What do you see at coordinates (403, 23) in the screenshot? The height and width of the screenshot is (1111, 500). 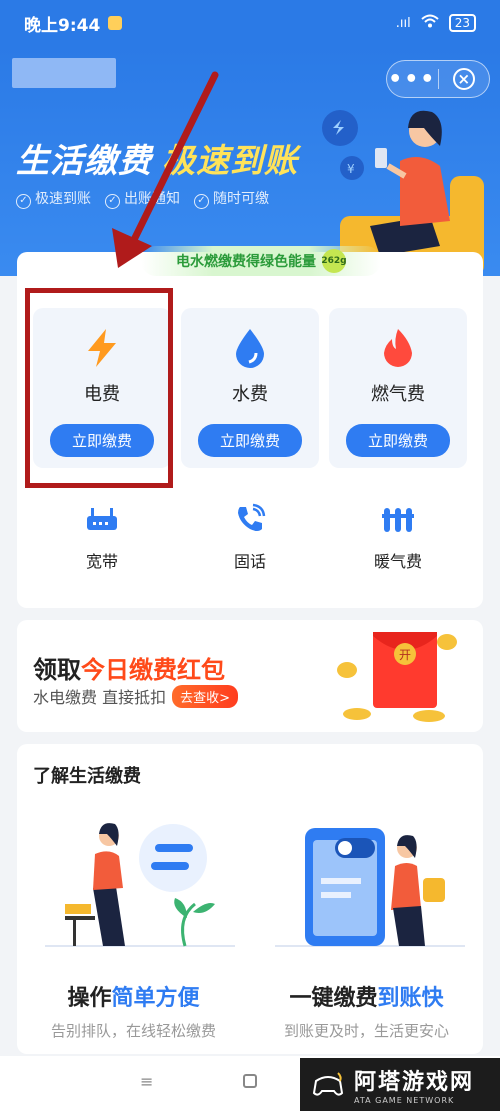 I see `signal-icon: .ııl` at bounding box center [403, 23].